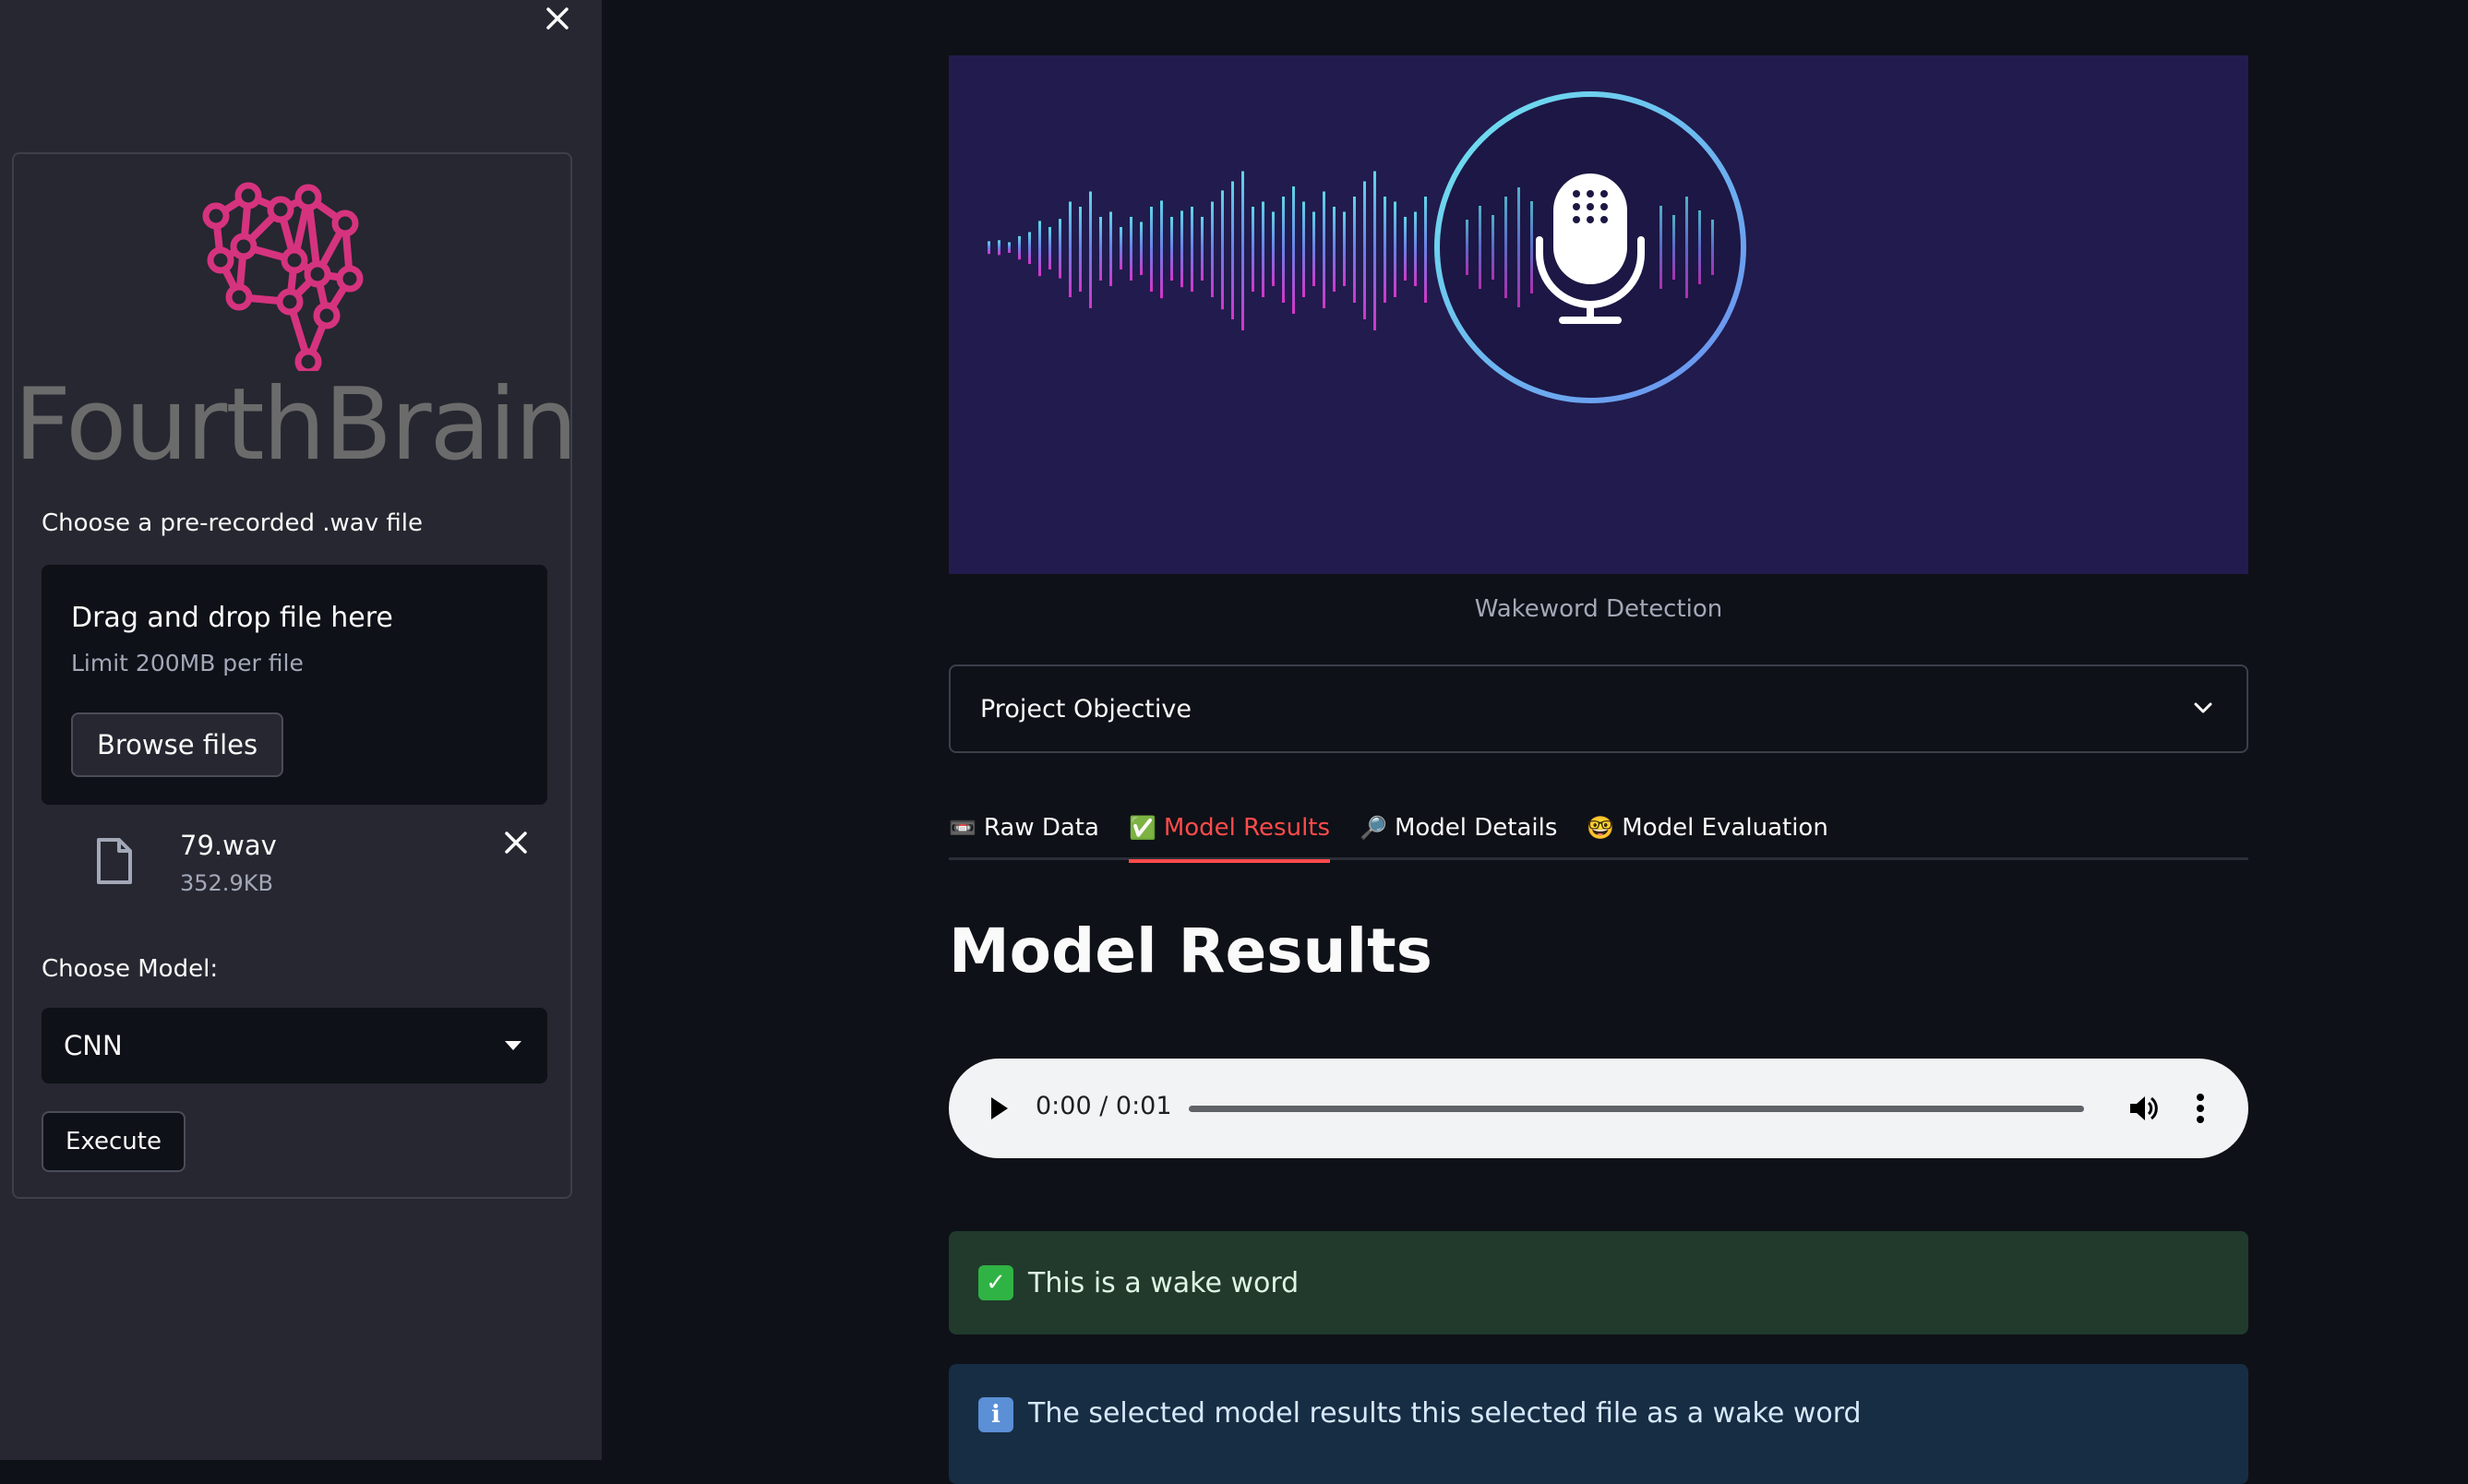 This screenshot has width=2468, height=1484. I want to click on project-objective-expander: Project Objective, so click(1598, 708).